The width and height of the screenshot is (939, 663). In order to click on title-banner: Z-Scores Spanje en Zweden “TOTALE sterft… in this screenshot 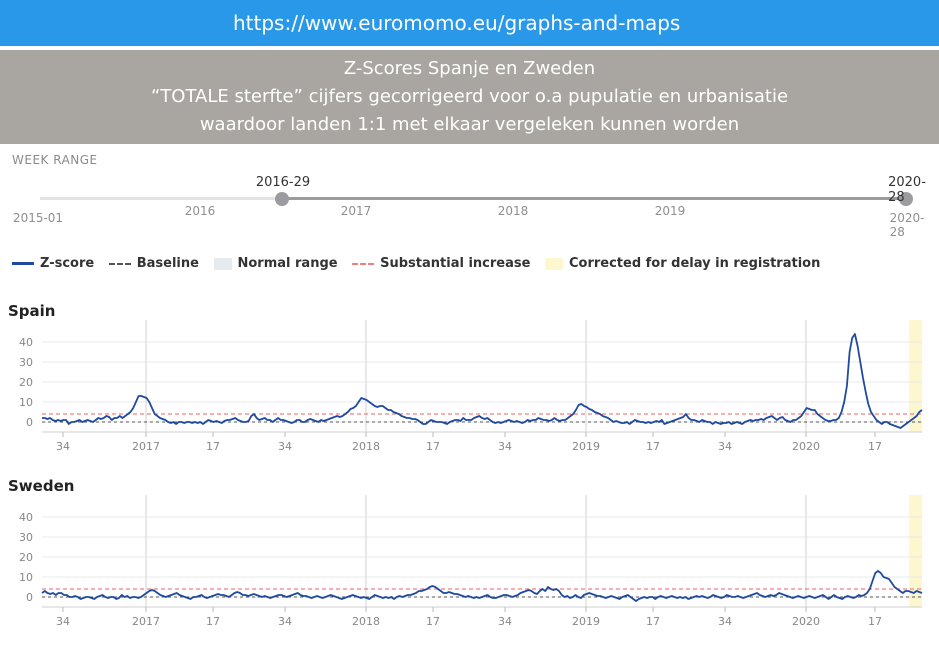, I will do `click(469, 97)`.